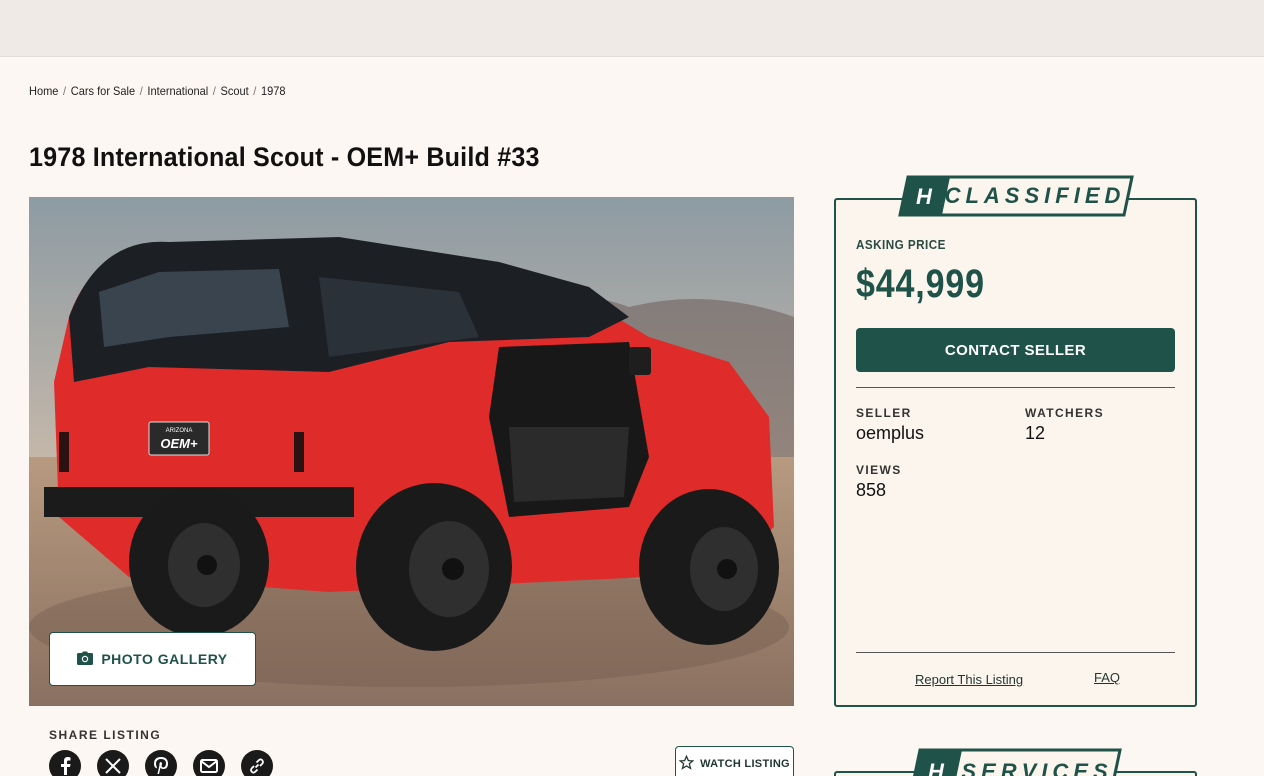 This screenshot has height=776, width=1264. Describe the element at coordinates (43, 91) in the screenshot. I see `breadcrumb-home: Home` at that location.